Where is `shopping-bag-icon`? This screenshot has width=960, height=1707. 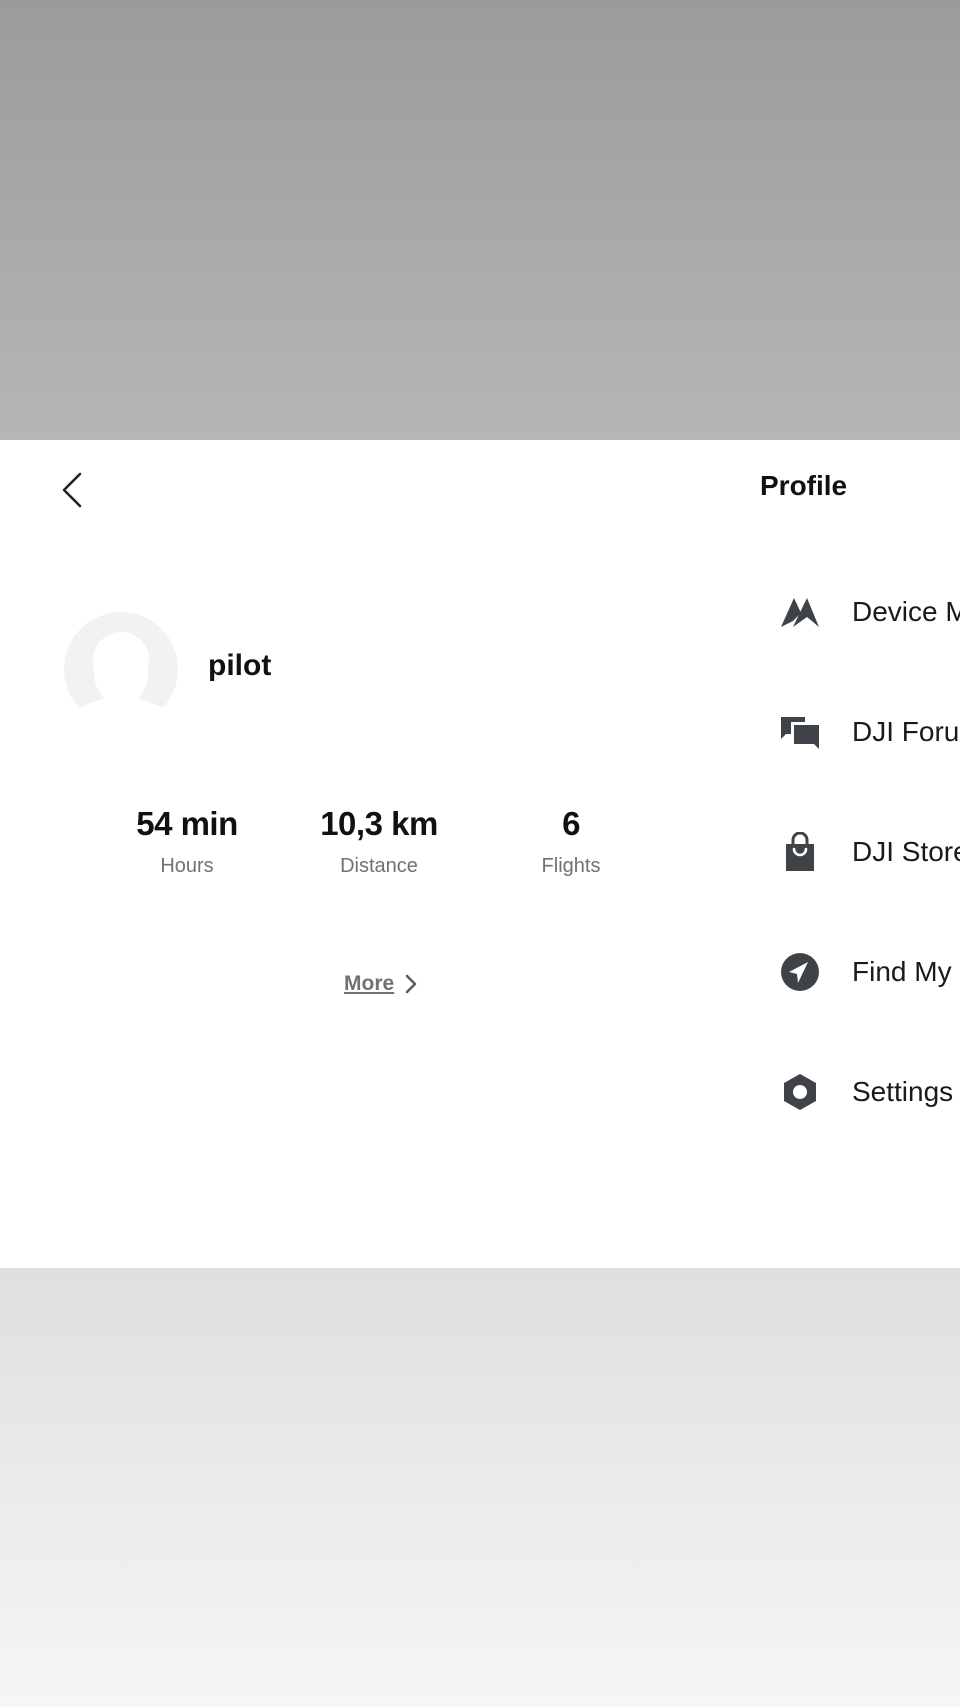 shopping-bag-icon is located at coordinates (800, 852).